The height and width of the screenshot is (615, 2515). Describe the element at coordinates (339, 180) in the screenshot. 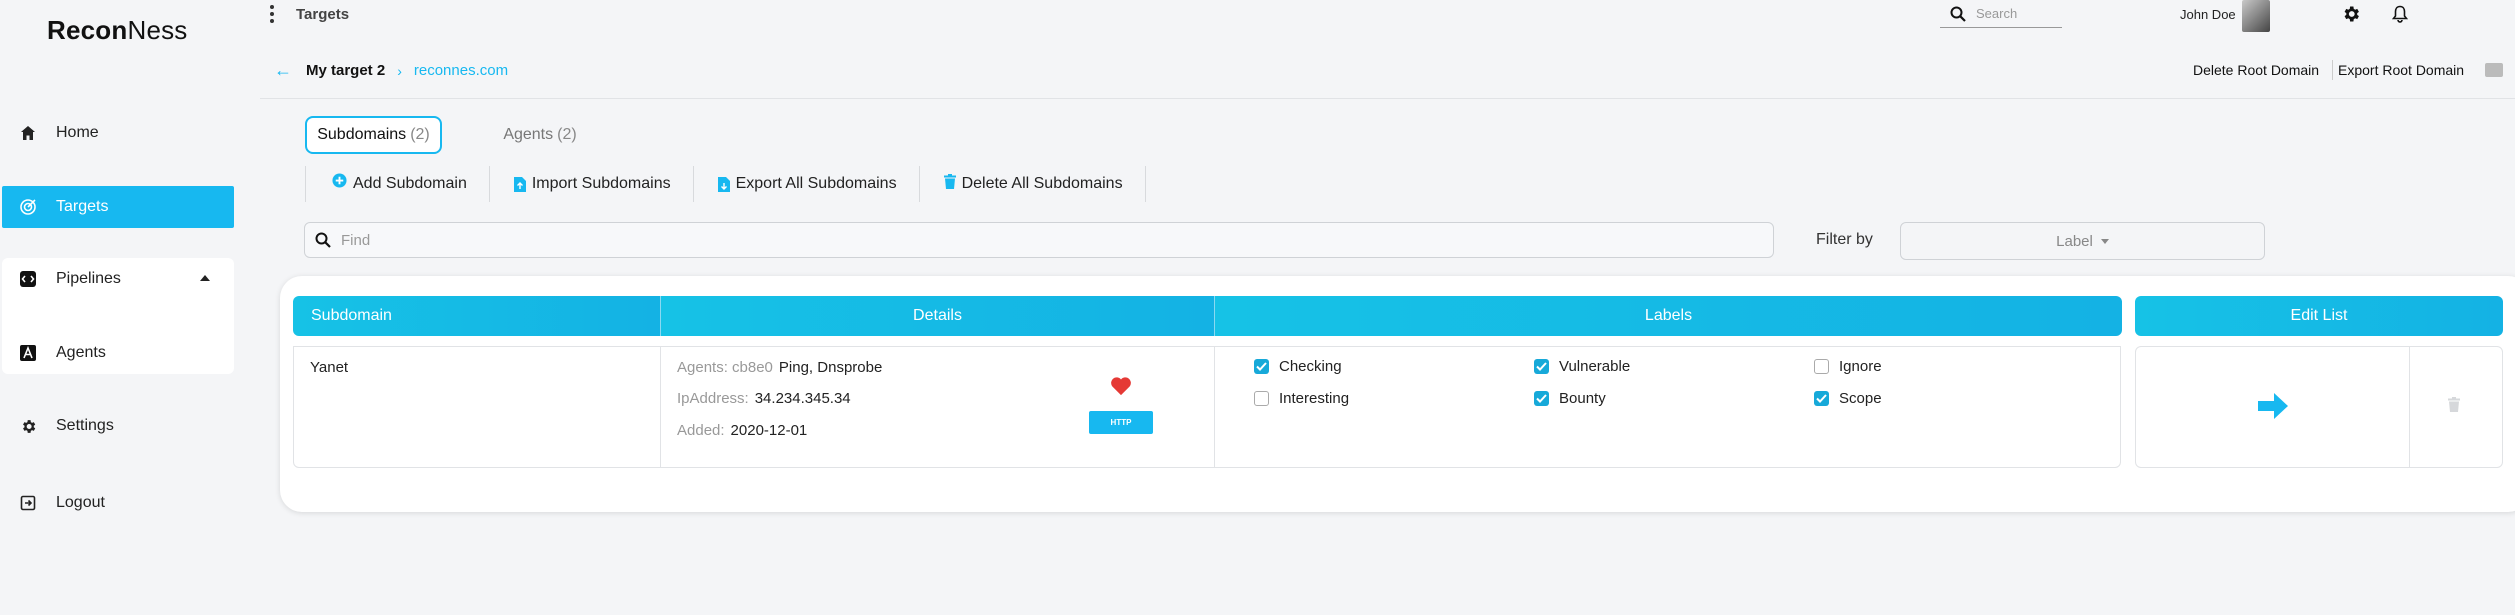

I see `add-circle-icon` at that location.